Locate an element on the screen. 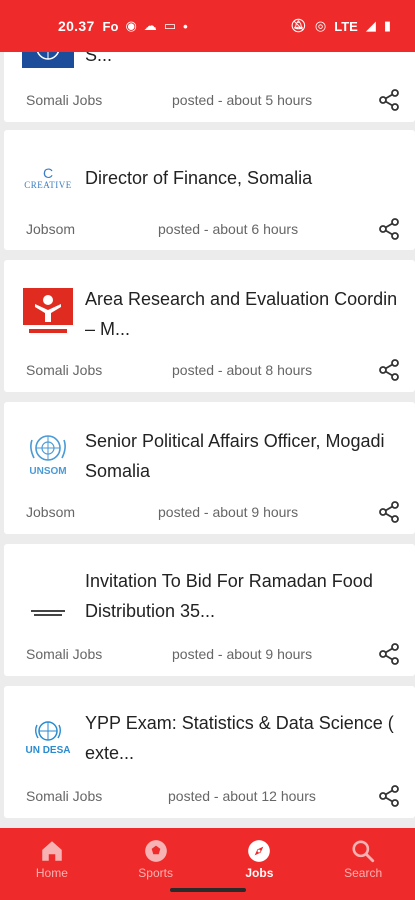 This screenshot has height=900, width=415. notification-icons: Fo ◉ ☁ ▭ • is located at coordinates (145, 26).